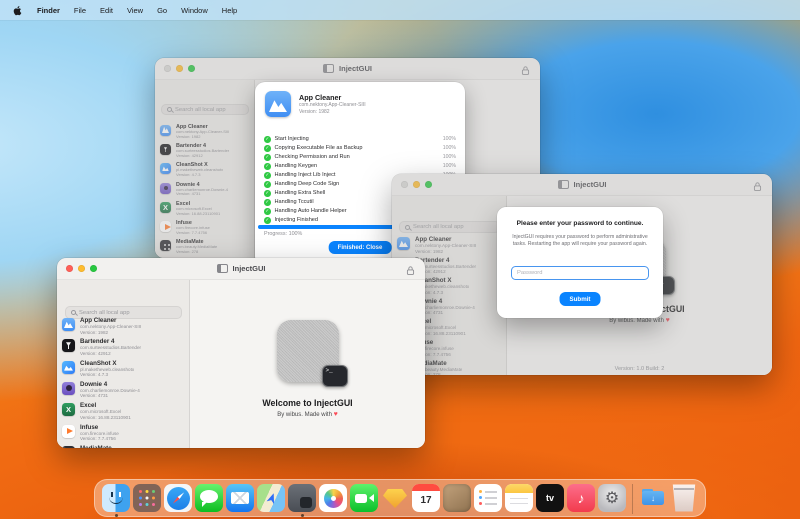 Image resolution: width=800 pixels, height=519 pixels. What do you see at coordinates (653, 498) in the screenshot?
I see `downloads-folder-icon` at bounding box center [653, 498].